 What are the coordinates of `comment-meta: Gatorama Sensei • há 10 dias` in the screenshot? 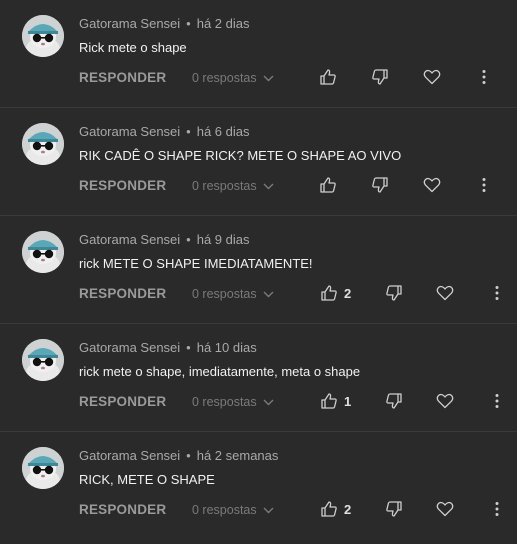 It's located at (168, 347).